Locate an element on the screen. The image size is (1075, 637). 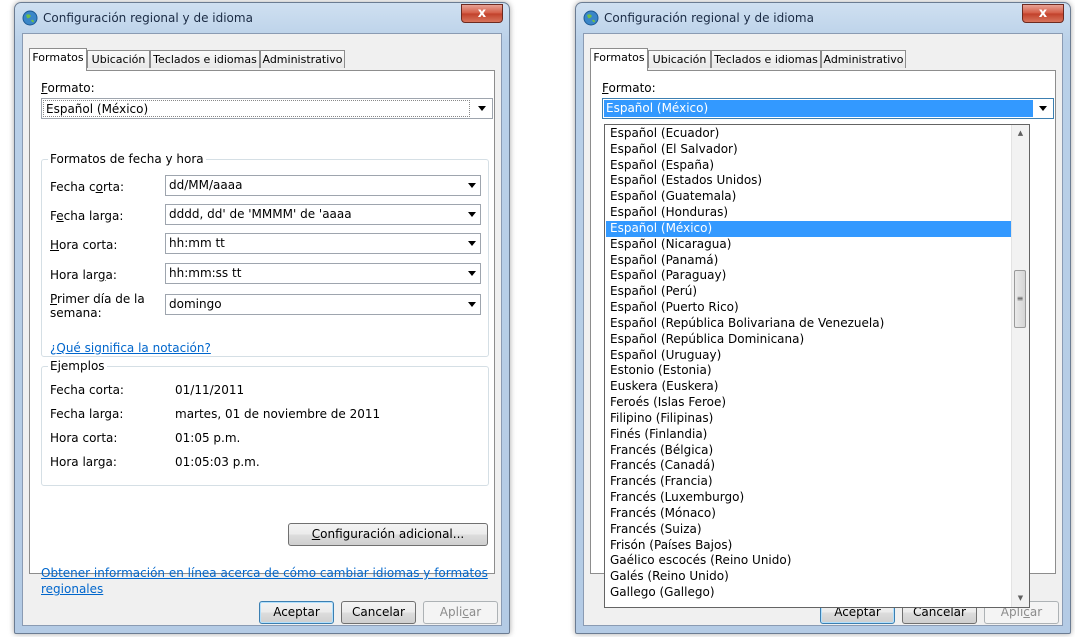
short-time-value: hh:mm tt is located at coordinates (197, 243).